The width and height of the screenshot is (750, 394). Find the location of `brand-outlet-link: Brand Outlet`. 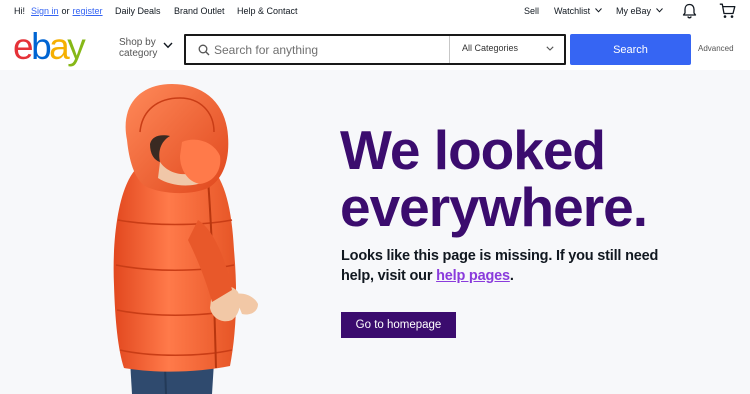

brand-outlet-link: Brand Outlet is located at coordinates (199, 11).